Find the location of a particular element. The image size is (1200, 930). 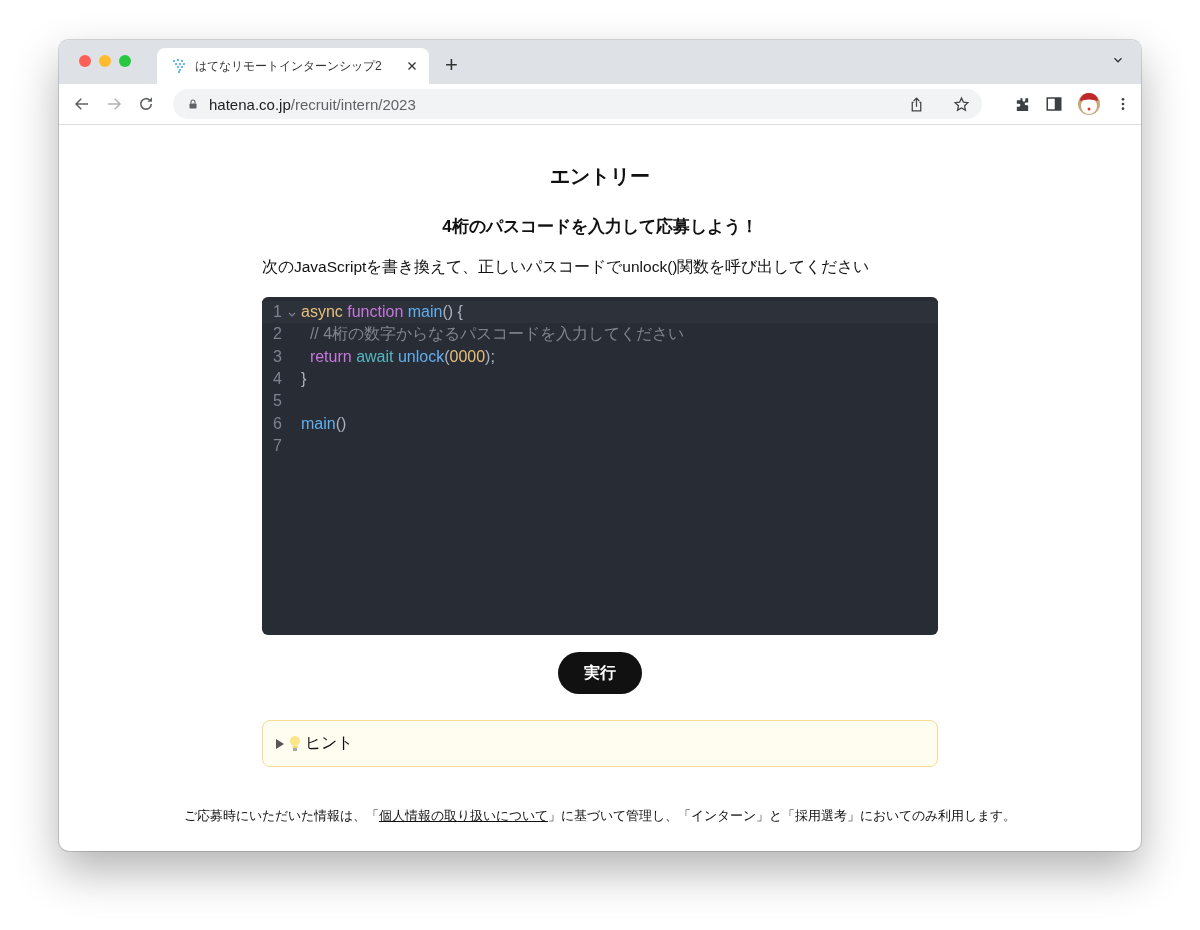

new-tab-button: + is located at coordinates (451, 65).